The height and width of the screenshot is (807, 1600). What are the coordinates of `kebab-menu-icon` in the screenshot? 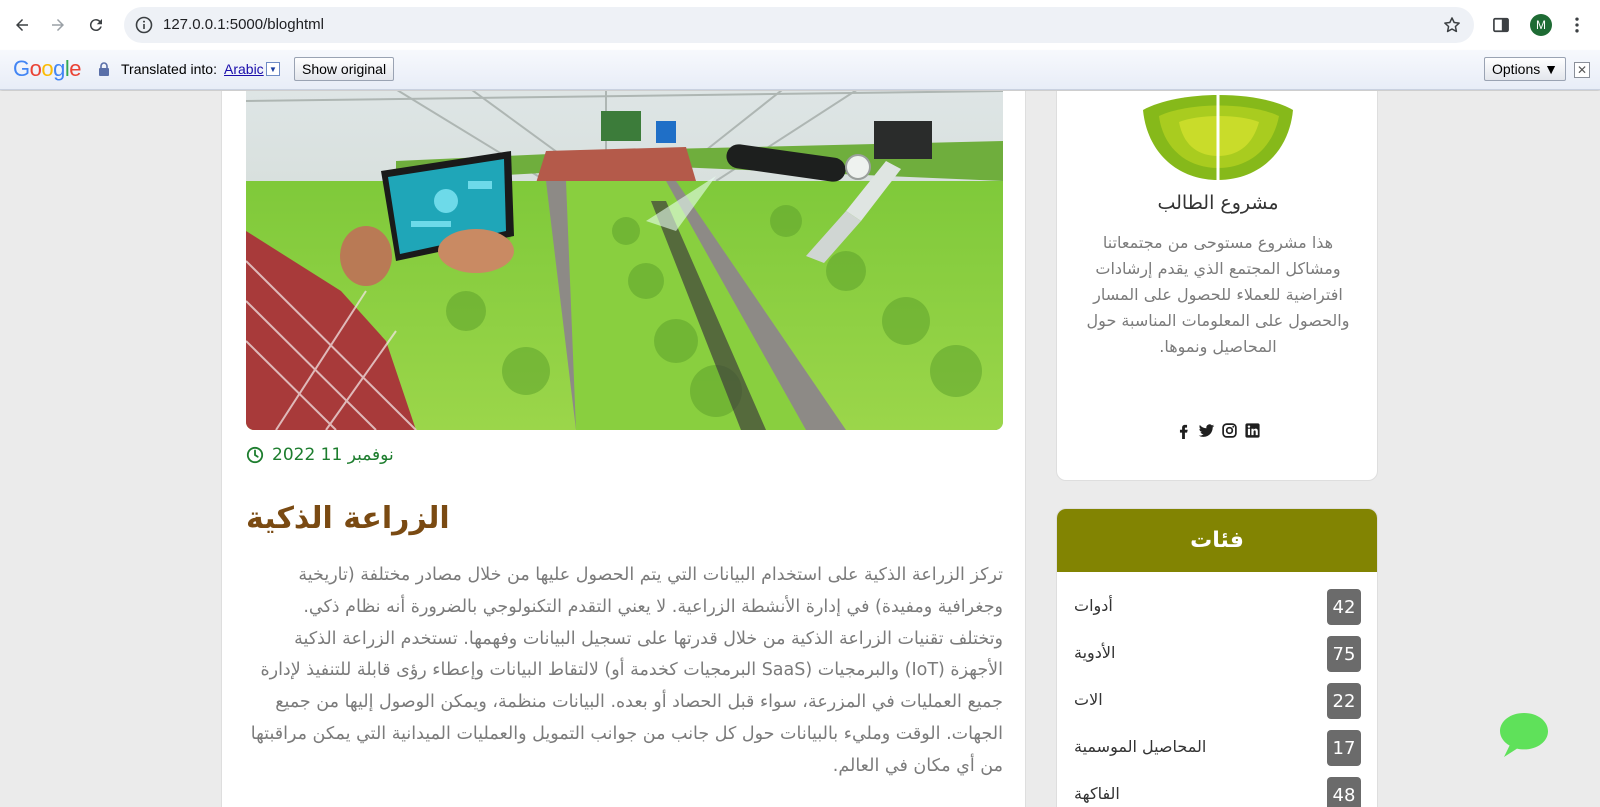 It's located at (1577, 25).